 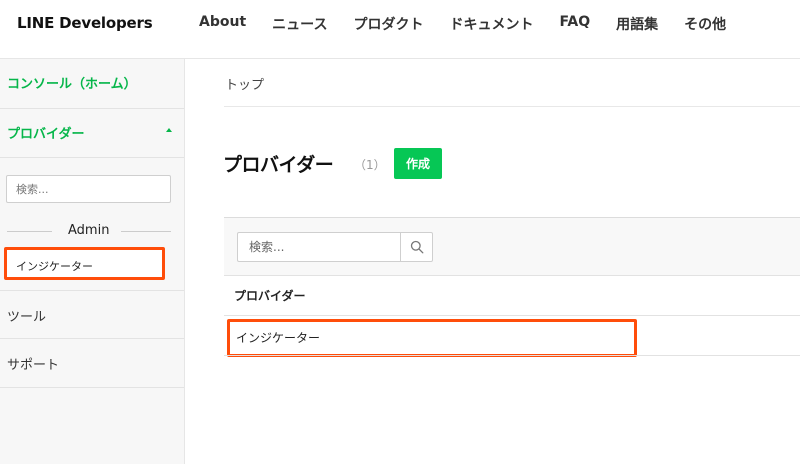 What do you see at coordinates (418, 163) in the screenshot?
I see `create-button: 作成` at bounding box center [418, 163].